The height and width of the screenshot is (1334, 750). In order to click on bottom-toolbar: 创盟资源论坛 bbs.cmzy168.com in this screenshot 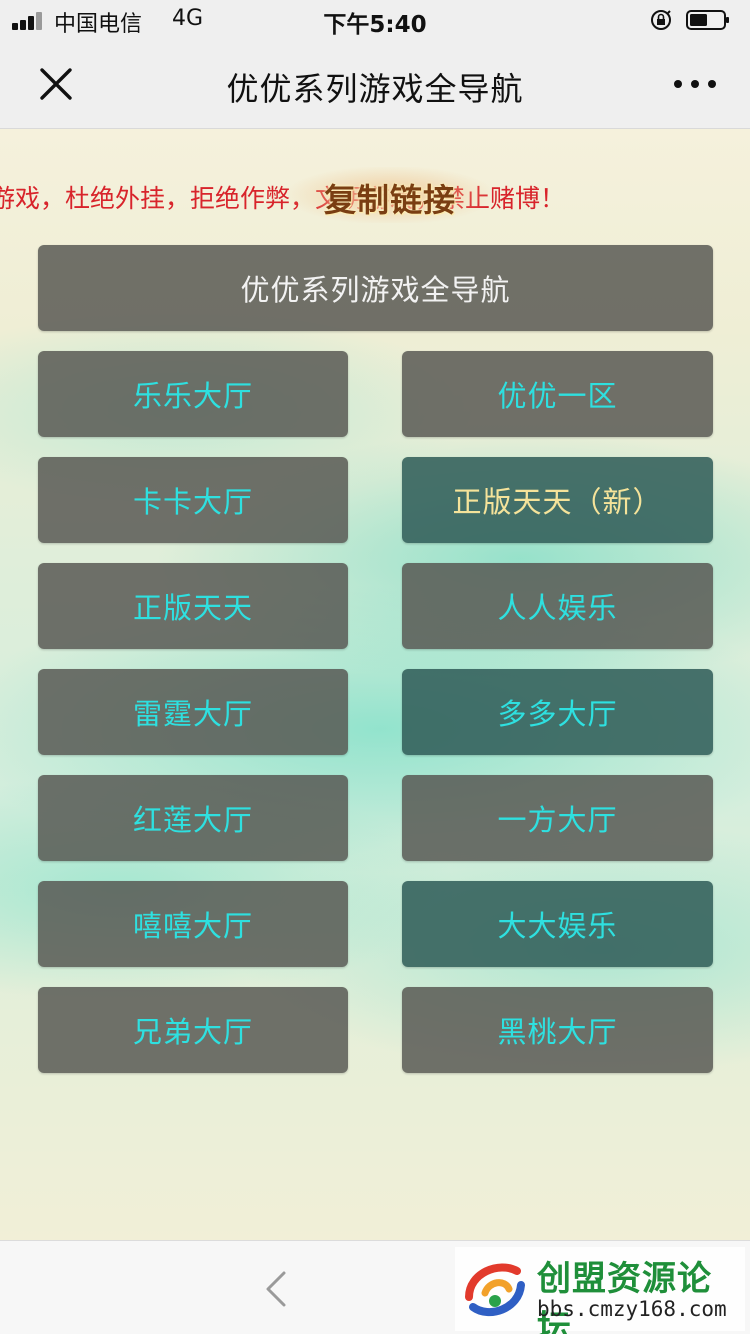, I will do `click(375, 1287)`.